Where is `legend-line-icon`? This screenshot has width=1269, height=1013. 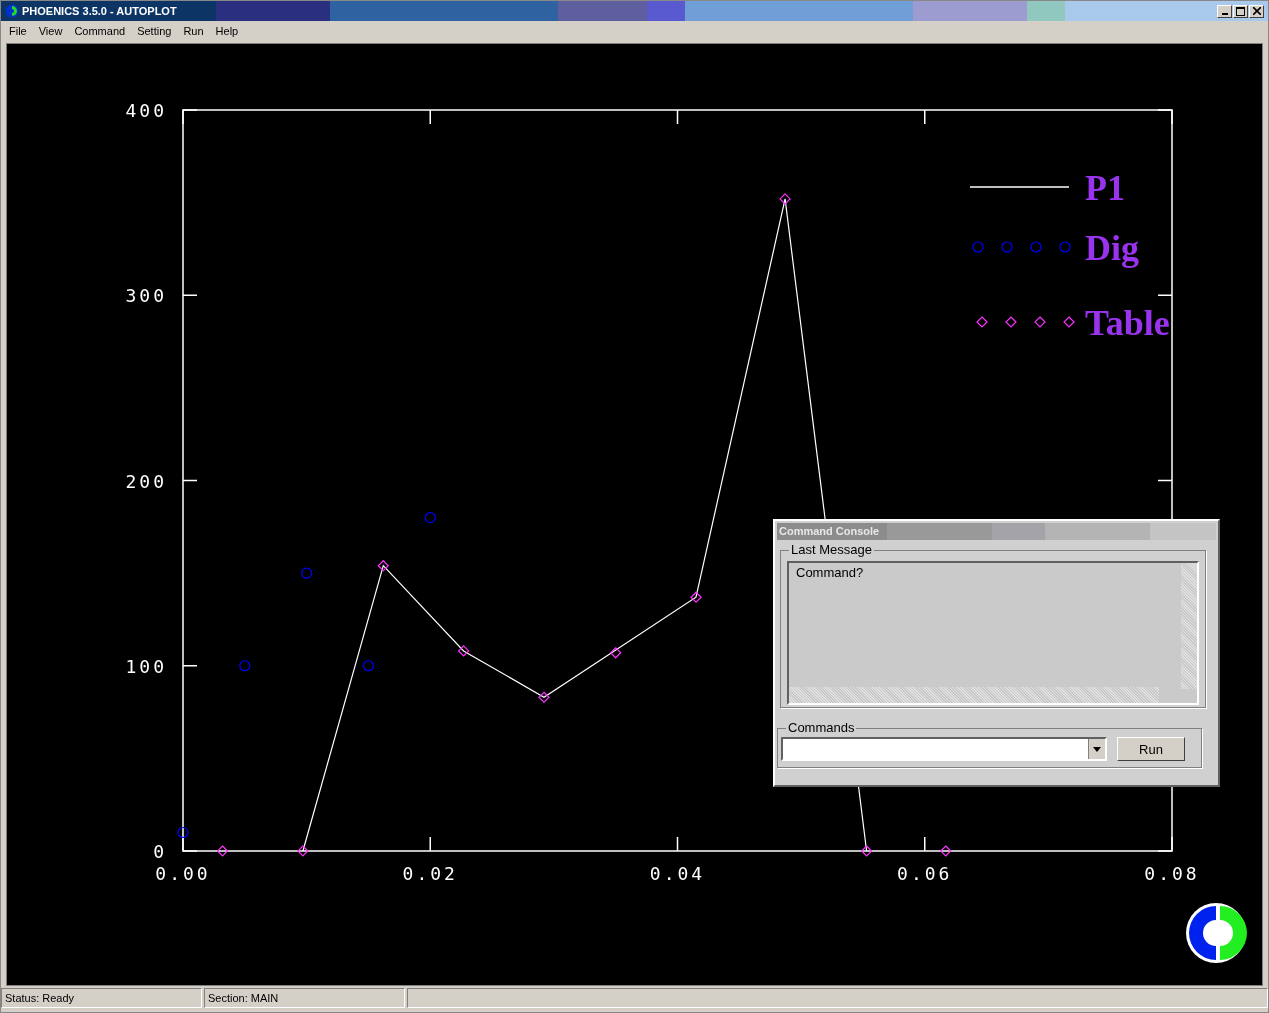 legend-line-icon is located at coordinates (1019, 187).